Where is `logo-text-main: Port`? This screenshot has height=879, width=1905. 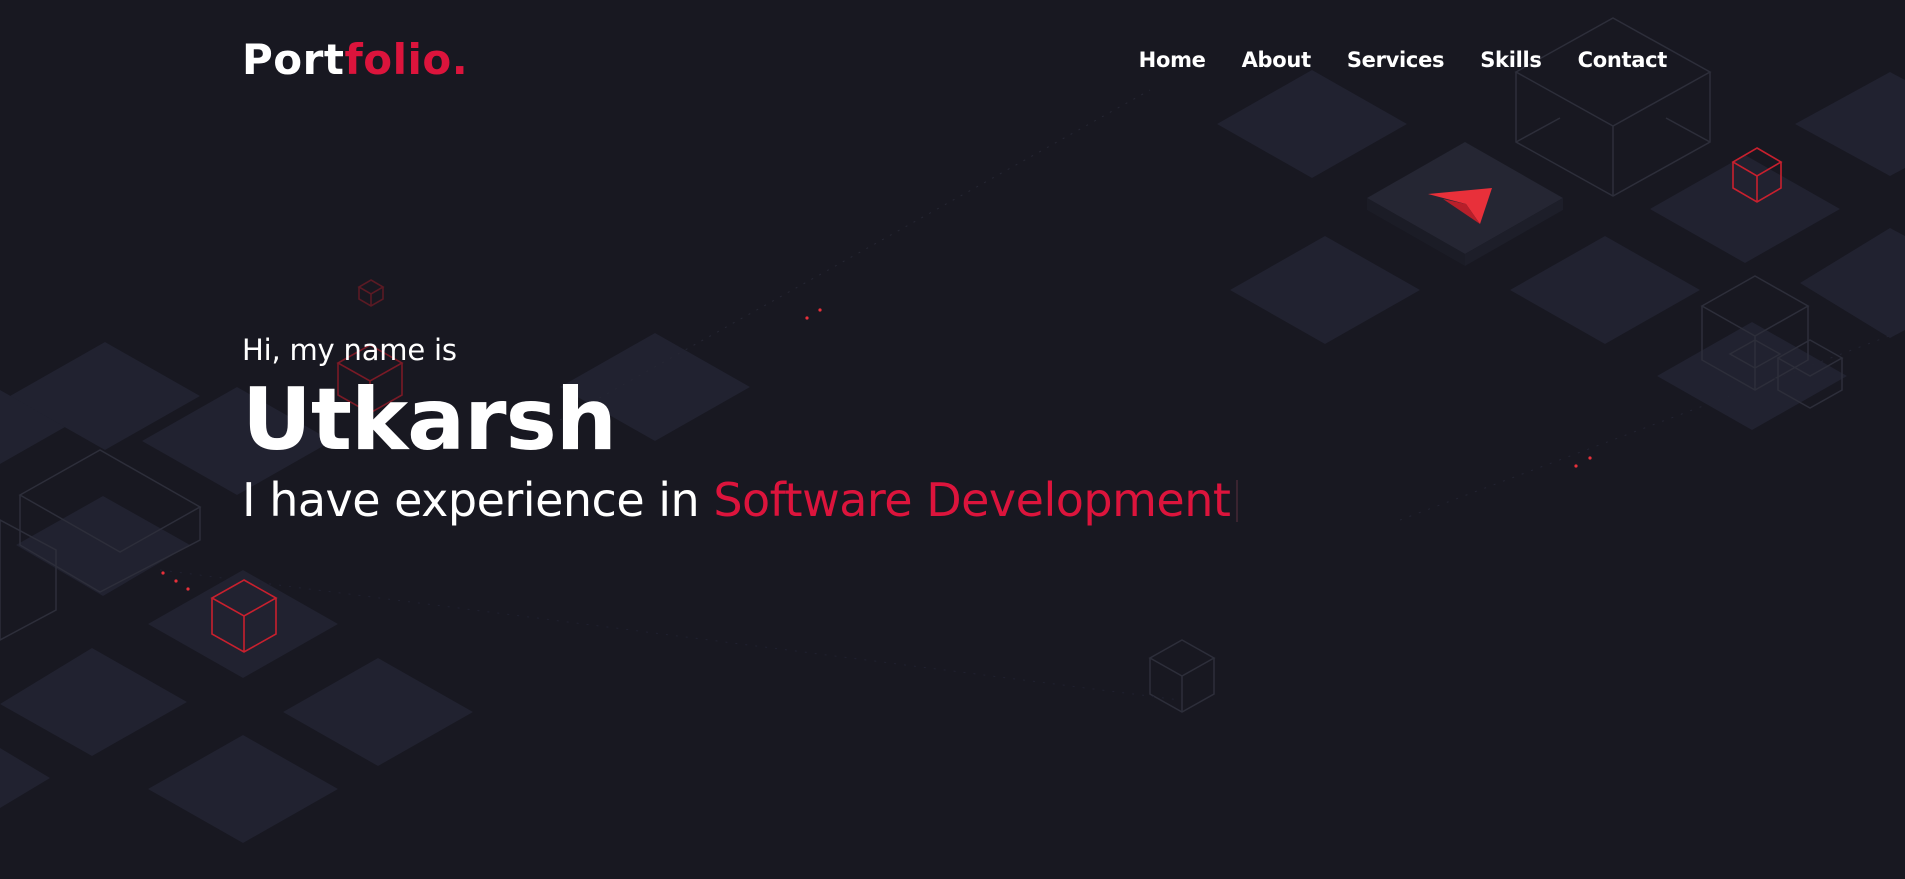
logo-text-main: Port is located at coordinates (293, 59).